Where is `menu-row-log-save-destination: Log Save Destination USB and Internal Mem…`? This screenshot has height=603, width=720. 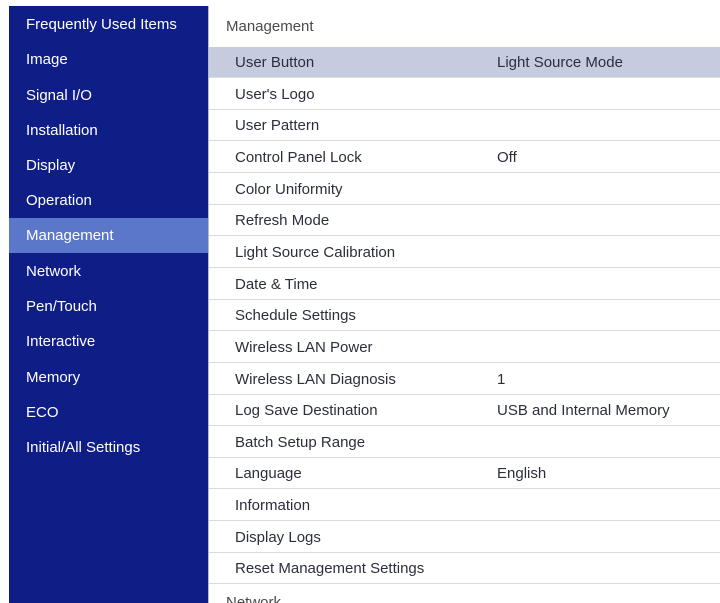
menu-row-log-save-destination: Log Save Destination USB and Internal Mem… is located at coordinates (464, 410).